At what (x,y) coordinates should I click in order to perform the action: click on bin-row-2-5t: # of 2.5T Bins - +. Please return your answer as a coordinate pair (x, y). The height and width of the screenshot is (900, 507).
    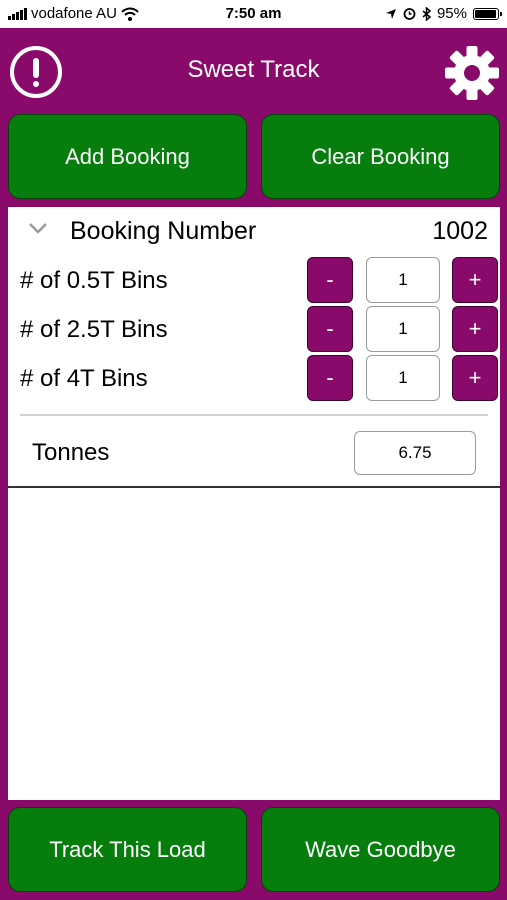
    Looking at the image, I should click on (254, 329).